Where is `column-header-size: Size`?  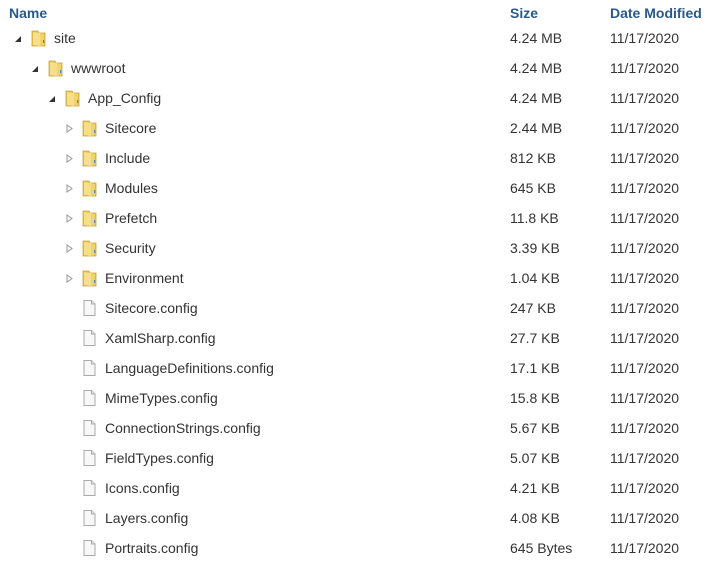
column-header-size: Size is located at coordinates (524, 13).